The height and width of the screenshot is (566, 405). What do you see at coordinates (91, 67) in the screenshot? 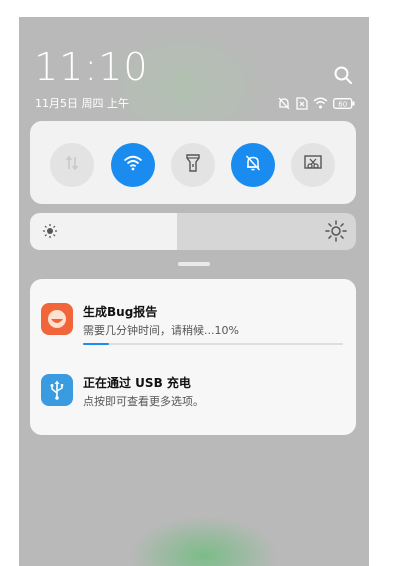
I see `status-clock: 11:10` at bounding box center [91, 67].